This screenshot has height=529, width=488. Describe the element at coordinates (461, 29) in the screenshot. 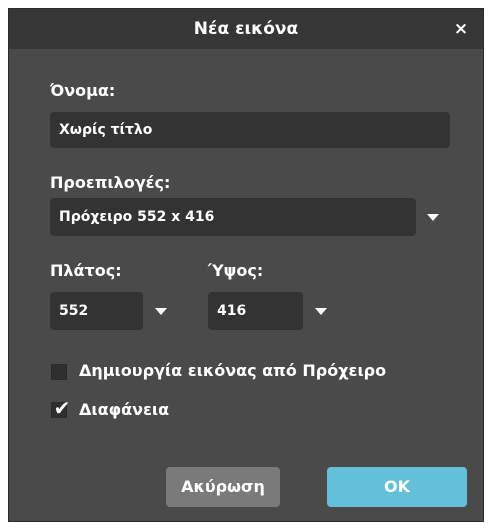

I see `close-icon: ×` at that location.